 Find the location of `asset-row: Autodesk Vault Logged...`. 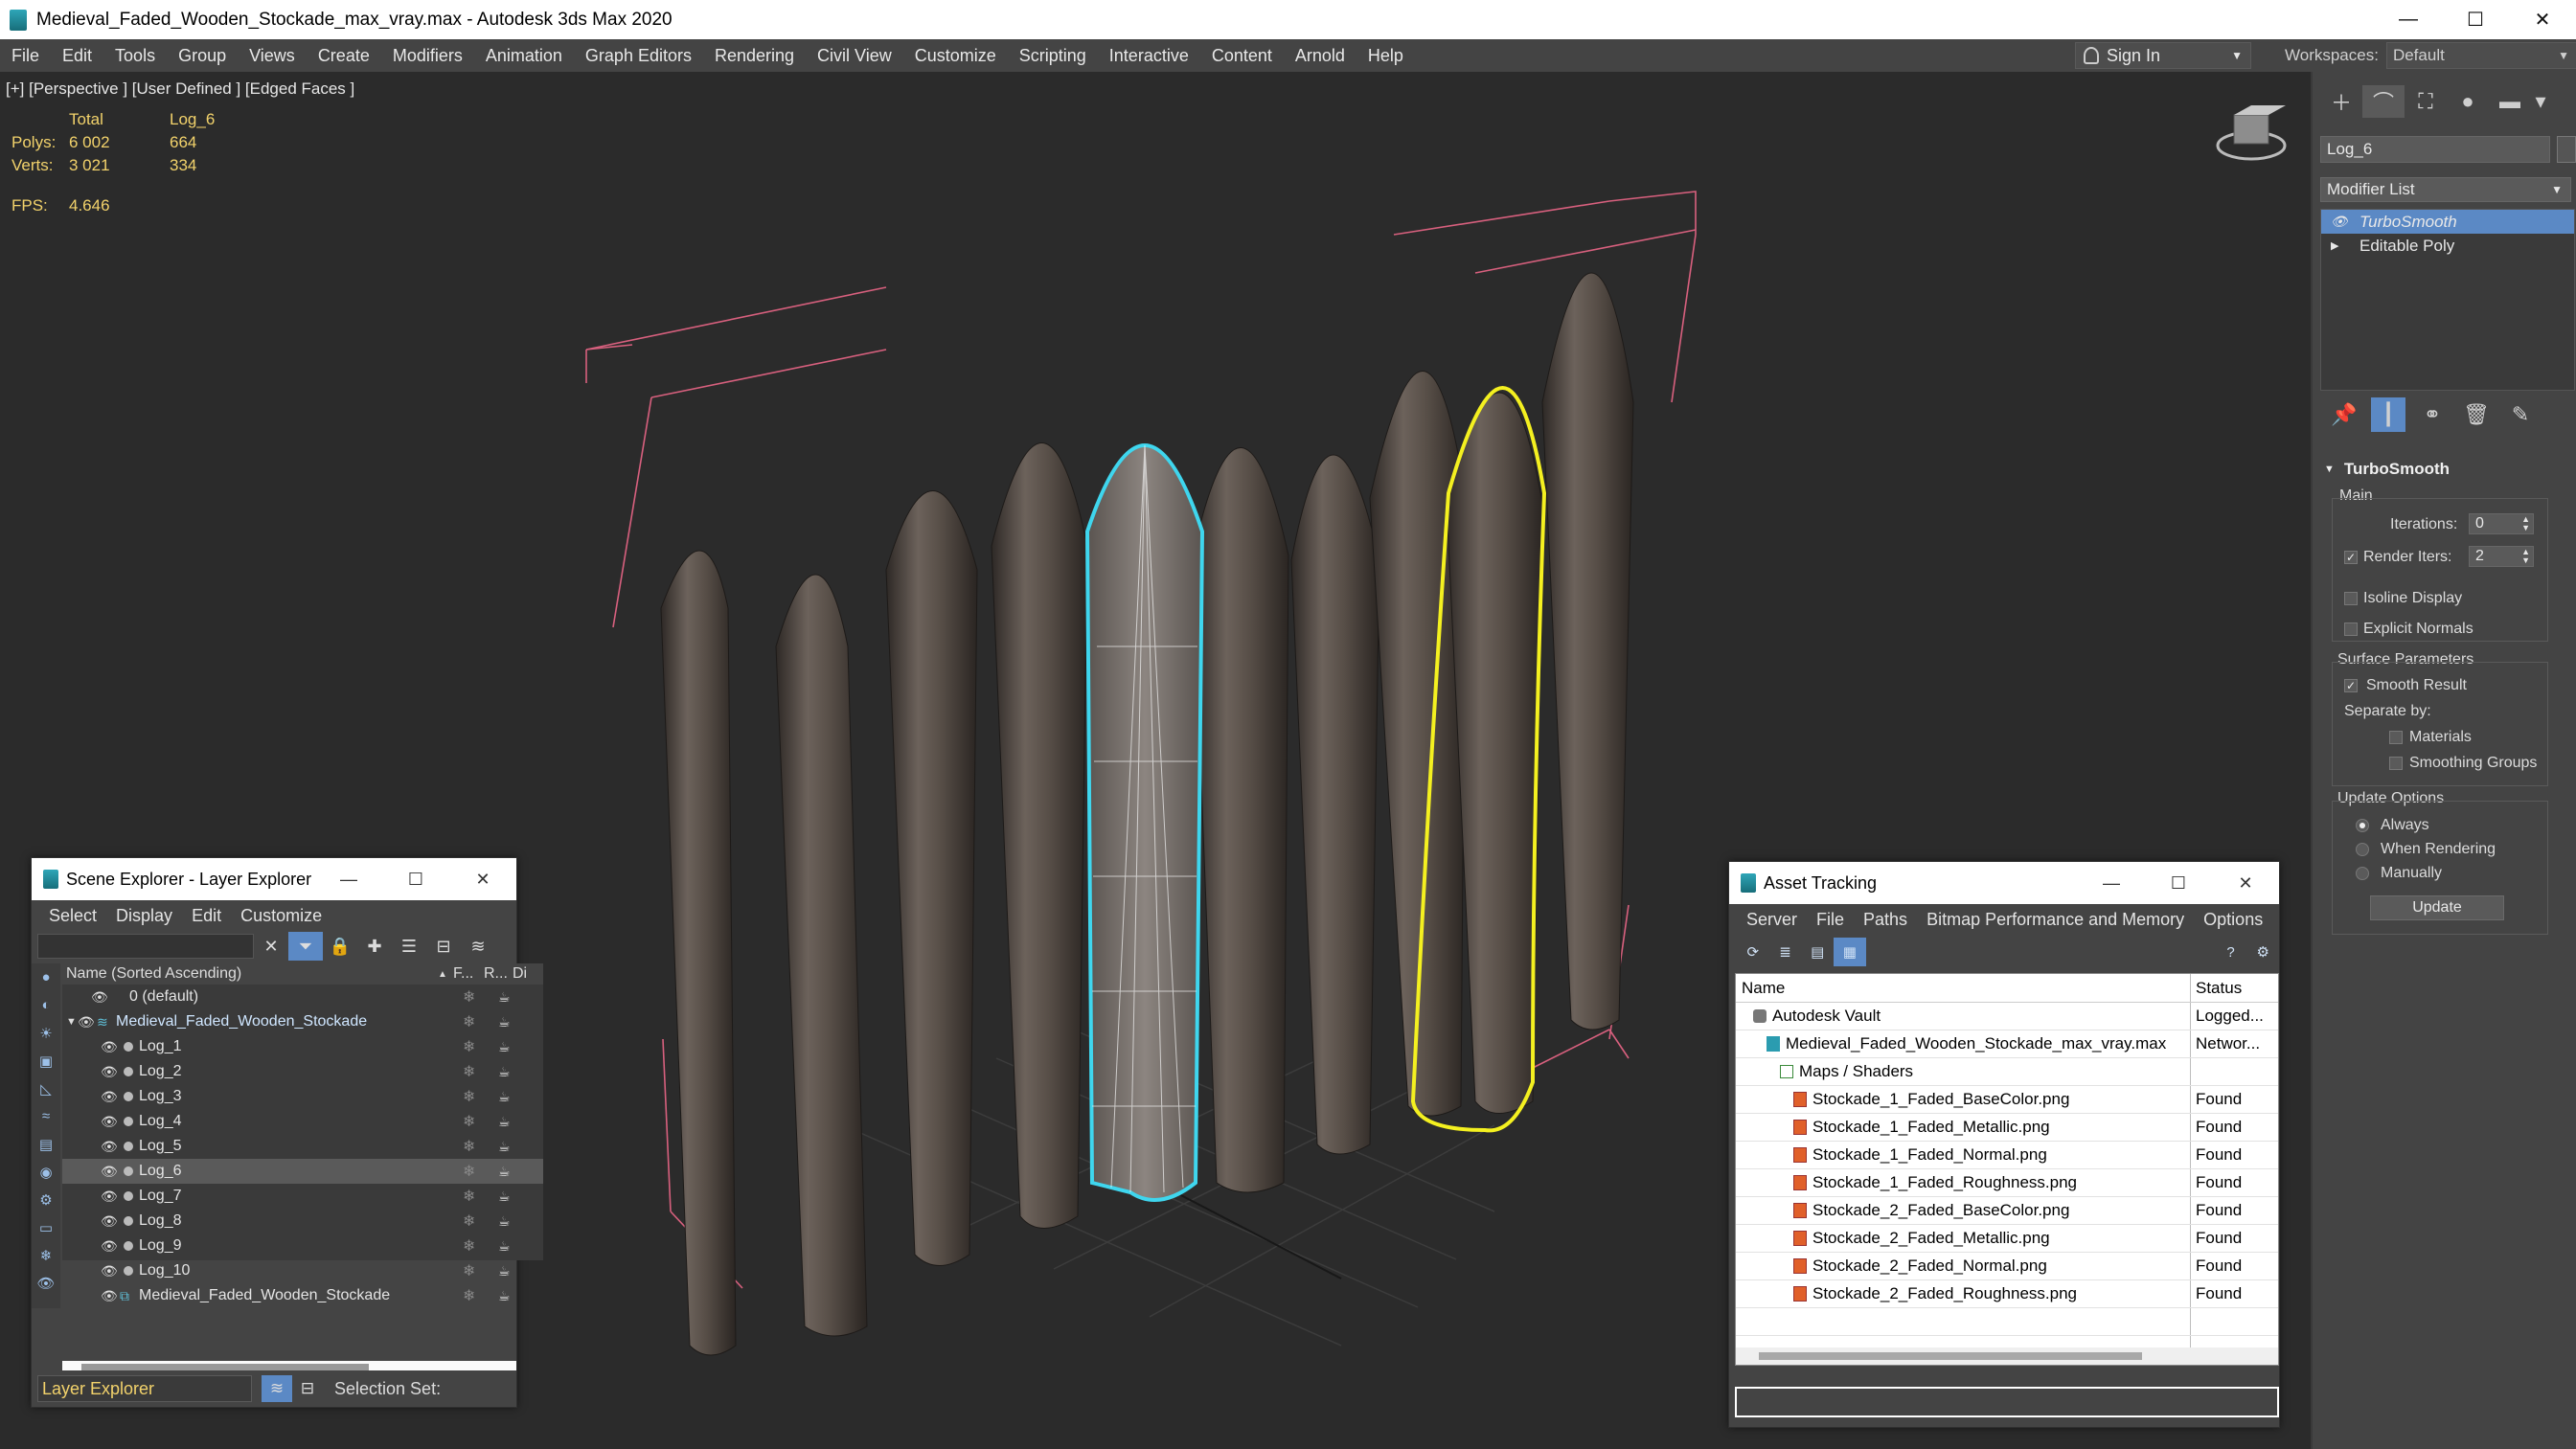

asset-row: Autodesk Vault Logged... is located at coordinates (2007, 1016).